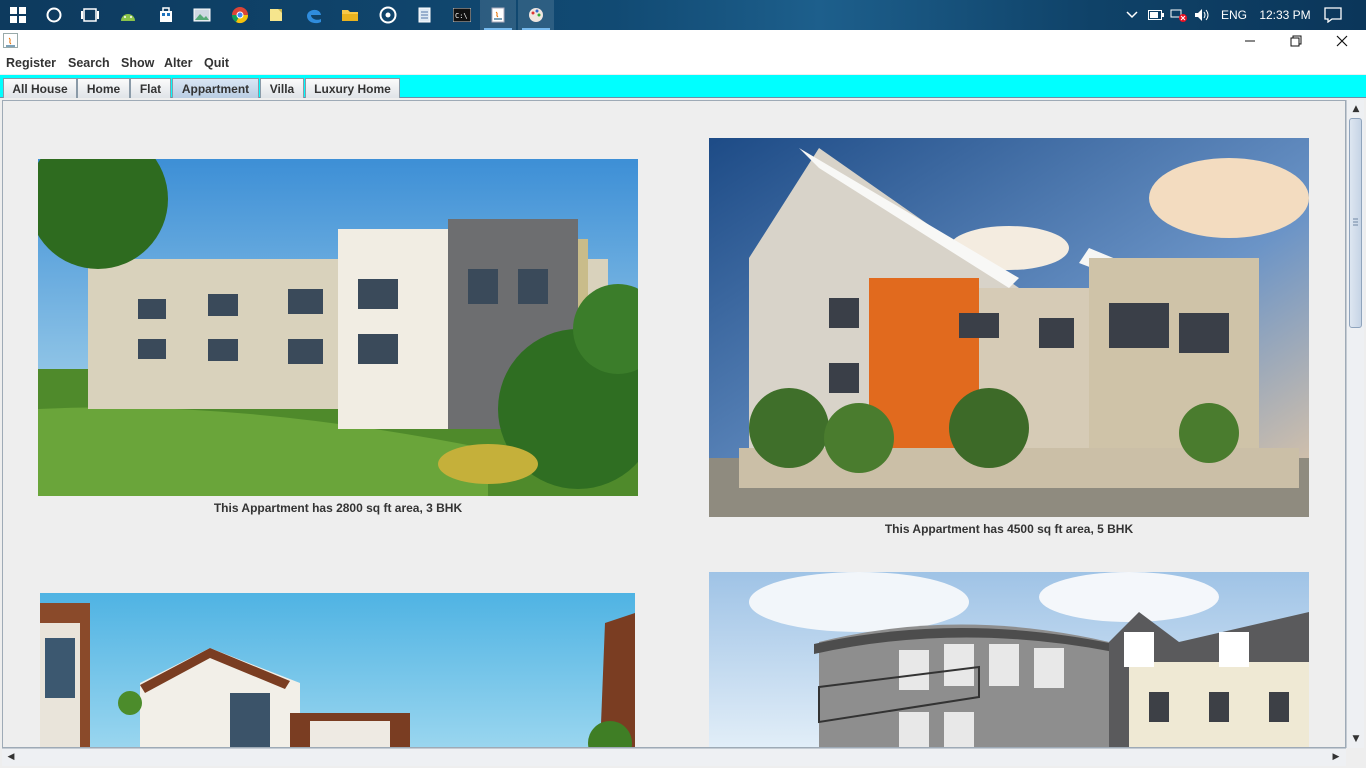  What do you see at coordinates (314, 15) in the screenshot?
I see `edge-icon` at bounding box center [314, 15].